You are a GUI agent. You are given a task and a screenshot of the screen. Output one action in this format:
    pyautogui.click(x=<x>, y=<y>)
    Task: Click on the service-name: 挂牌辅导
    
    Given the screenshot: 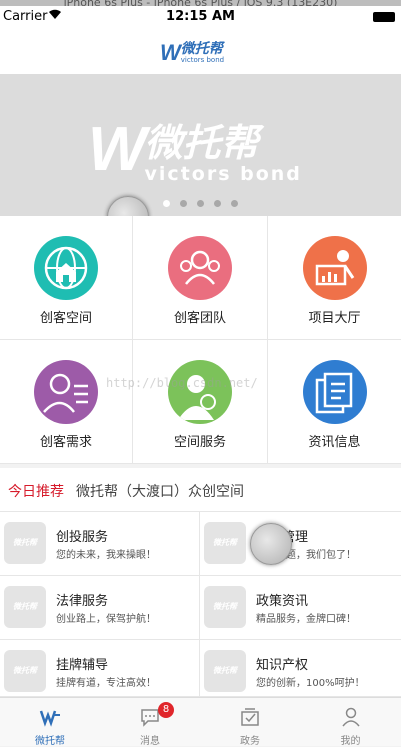 What is the action you would take?
    pyautogui.click(x=82, y=665)
    